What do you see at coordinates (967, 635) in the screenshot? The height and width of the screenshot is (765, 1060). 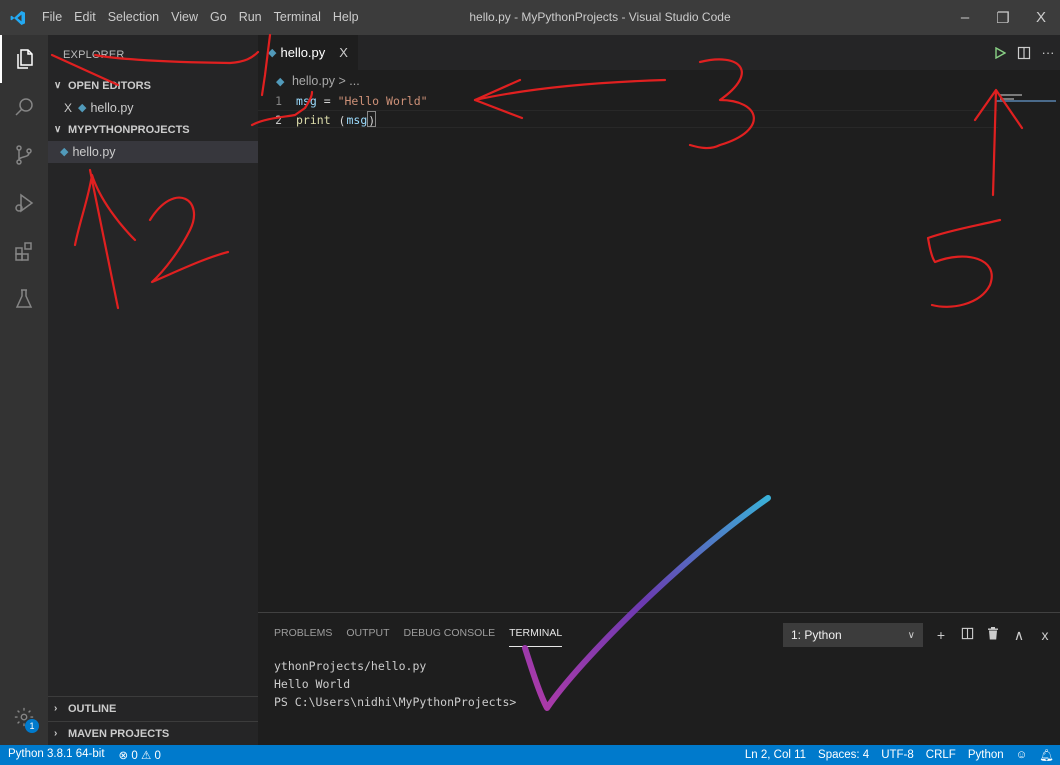 I see `split-terminal-icon` at bounding box center [967, 635].